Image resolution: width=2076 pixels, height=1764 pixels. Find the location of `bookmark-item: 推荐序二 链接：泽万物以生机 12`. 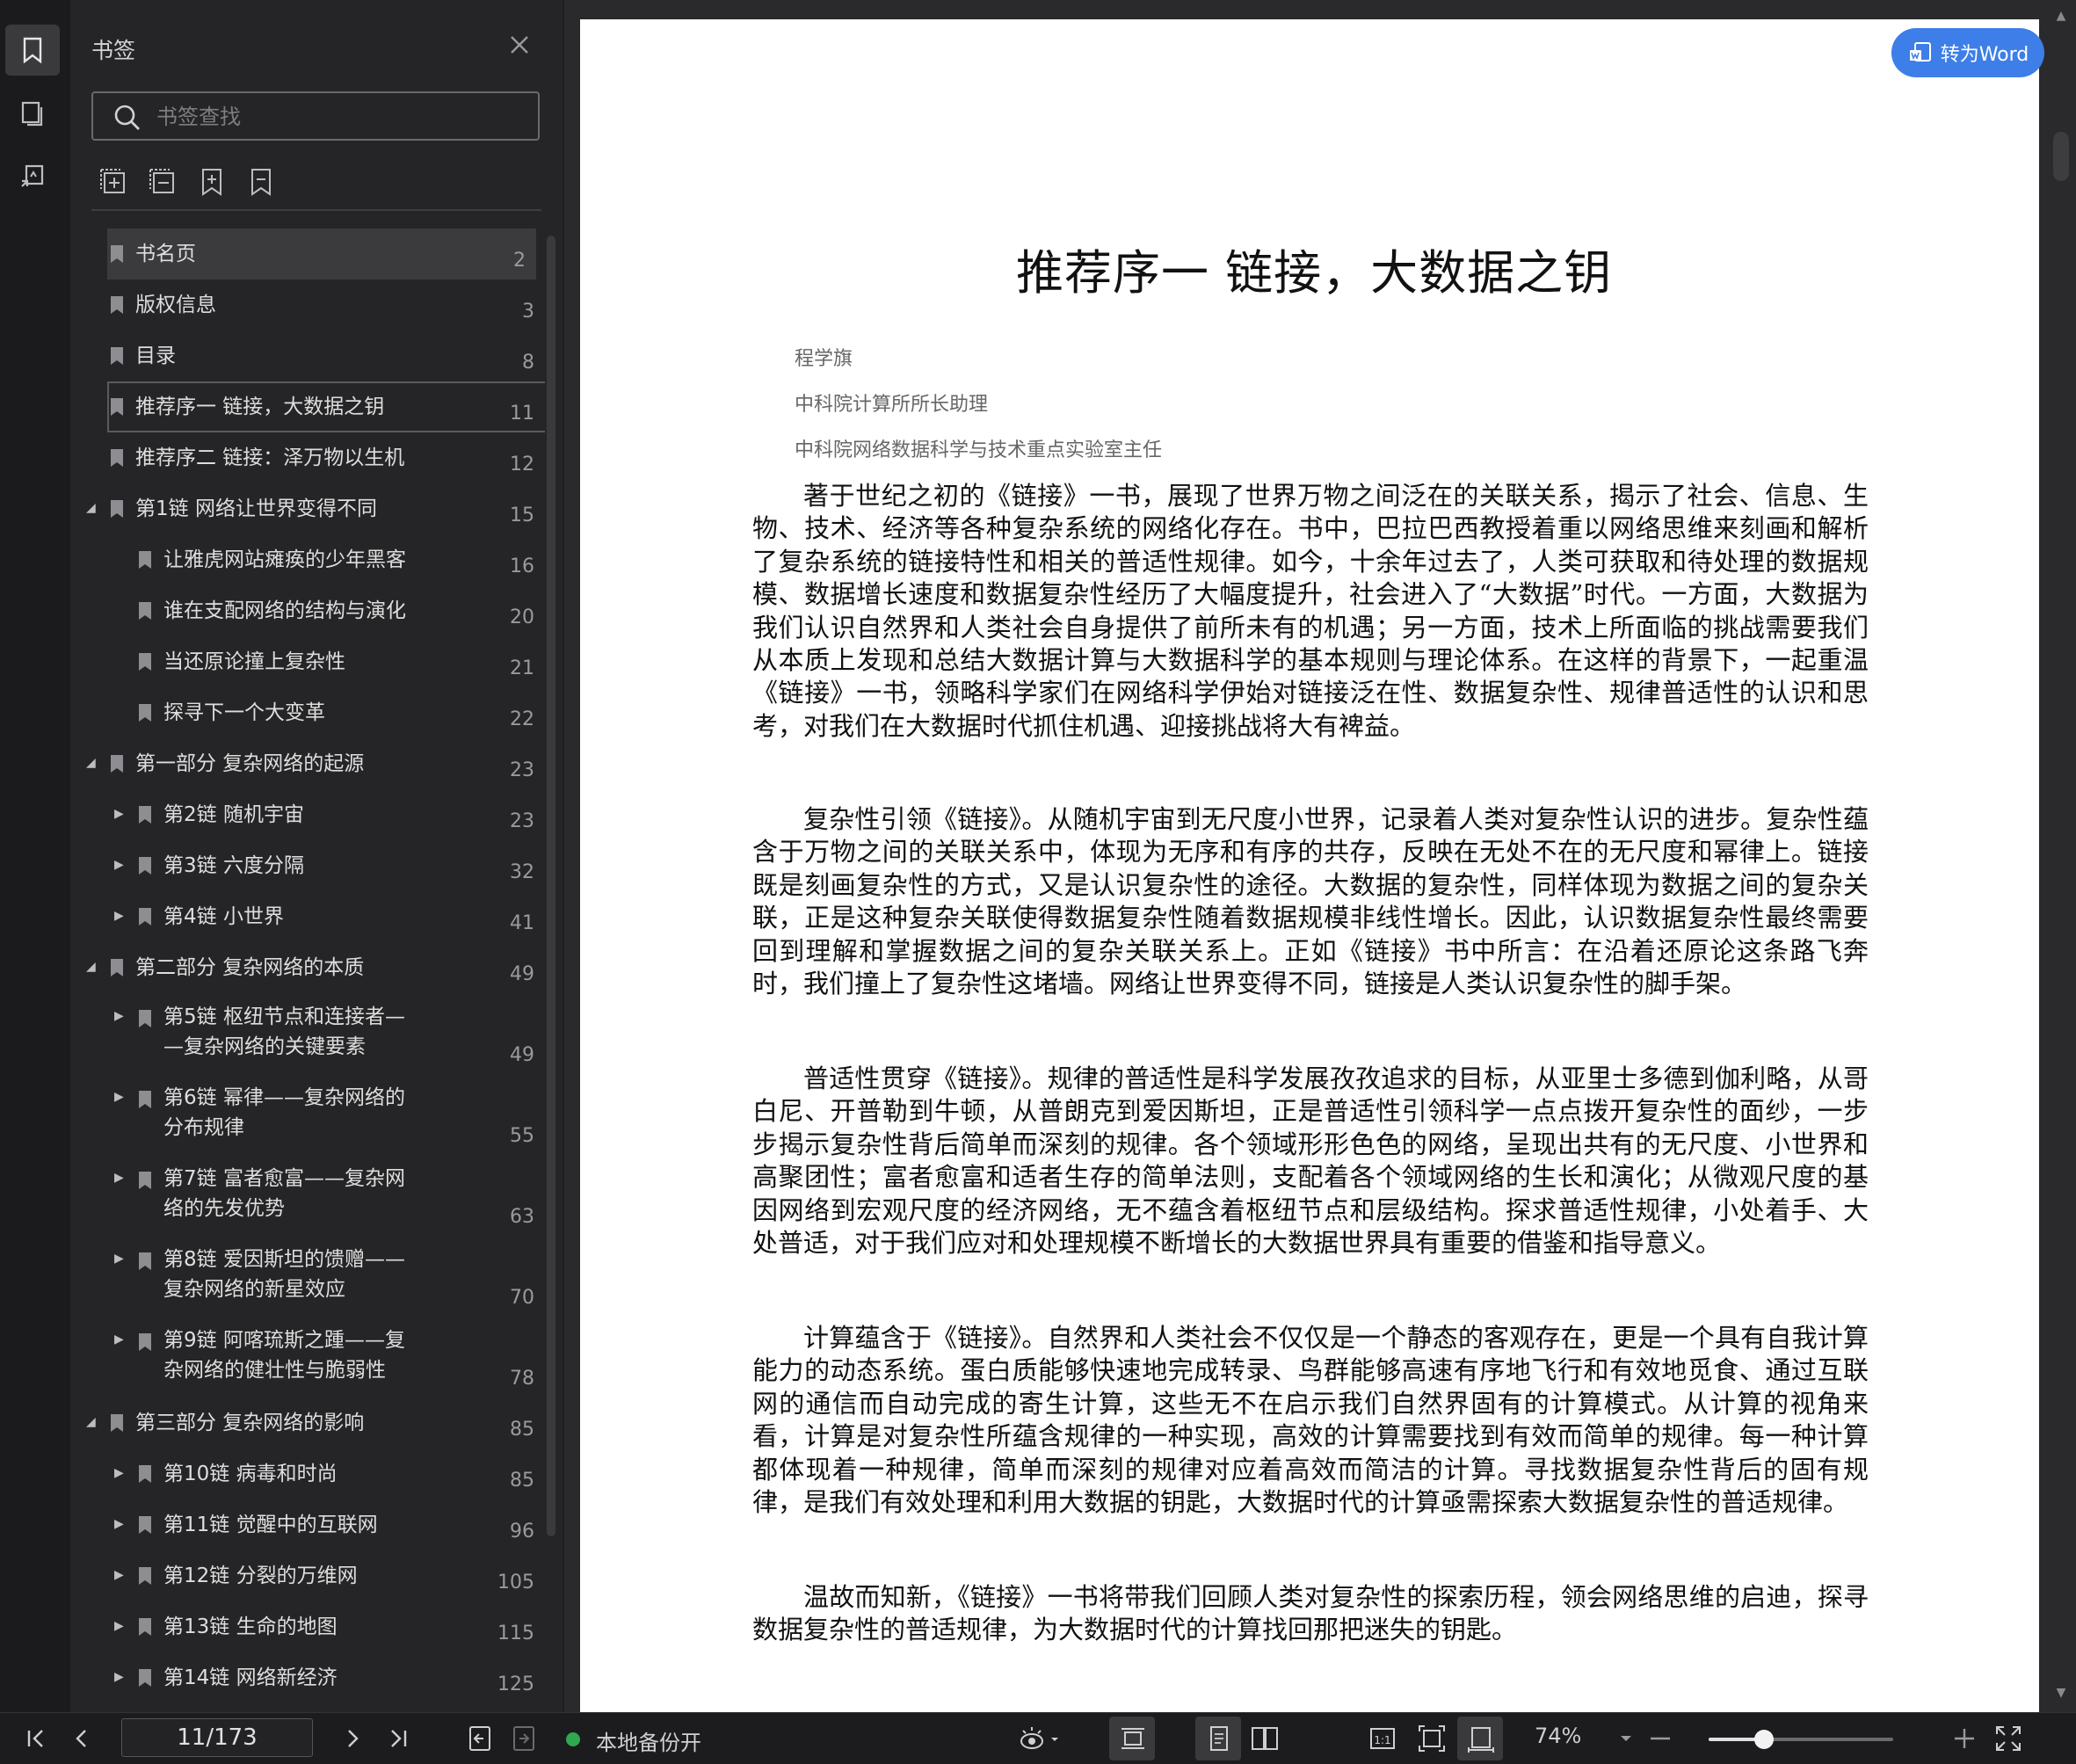

bookmark-item: 推荐序二 链接：泽万物以生机 12 is located at coordinates (307, 457).